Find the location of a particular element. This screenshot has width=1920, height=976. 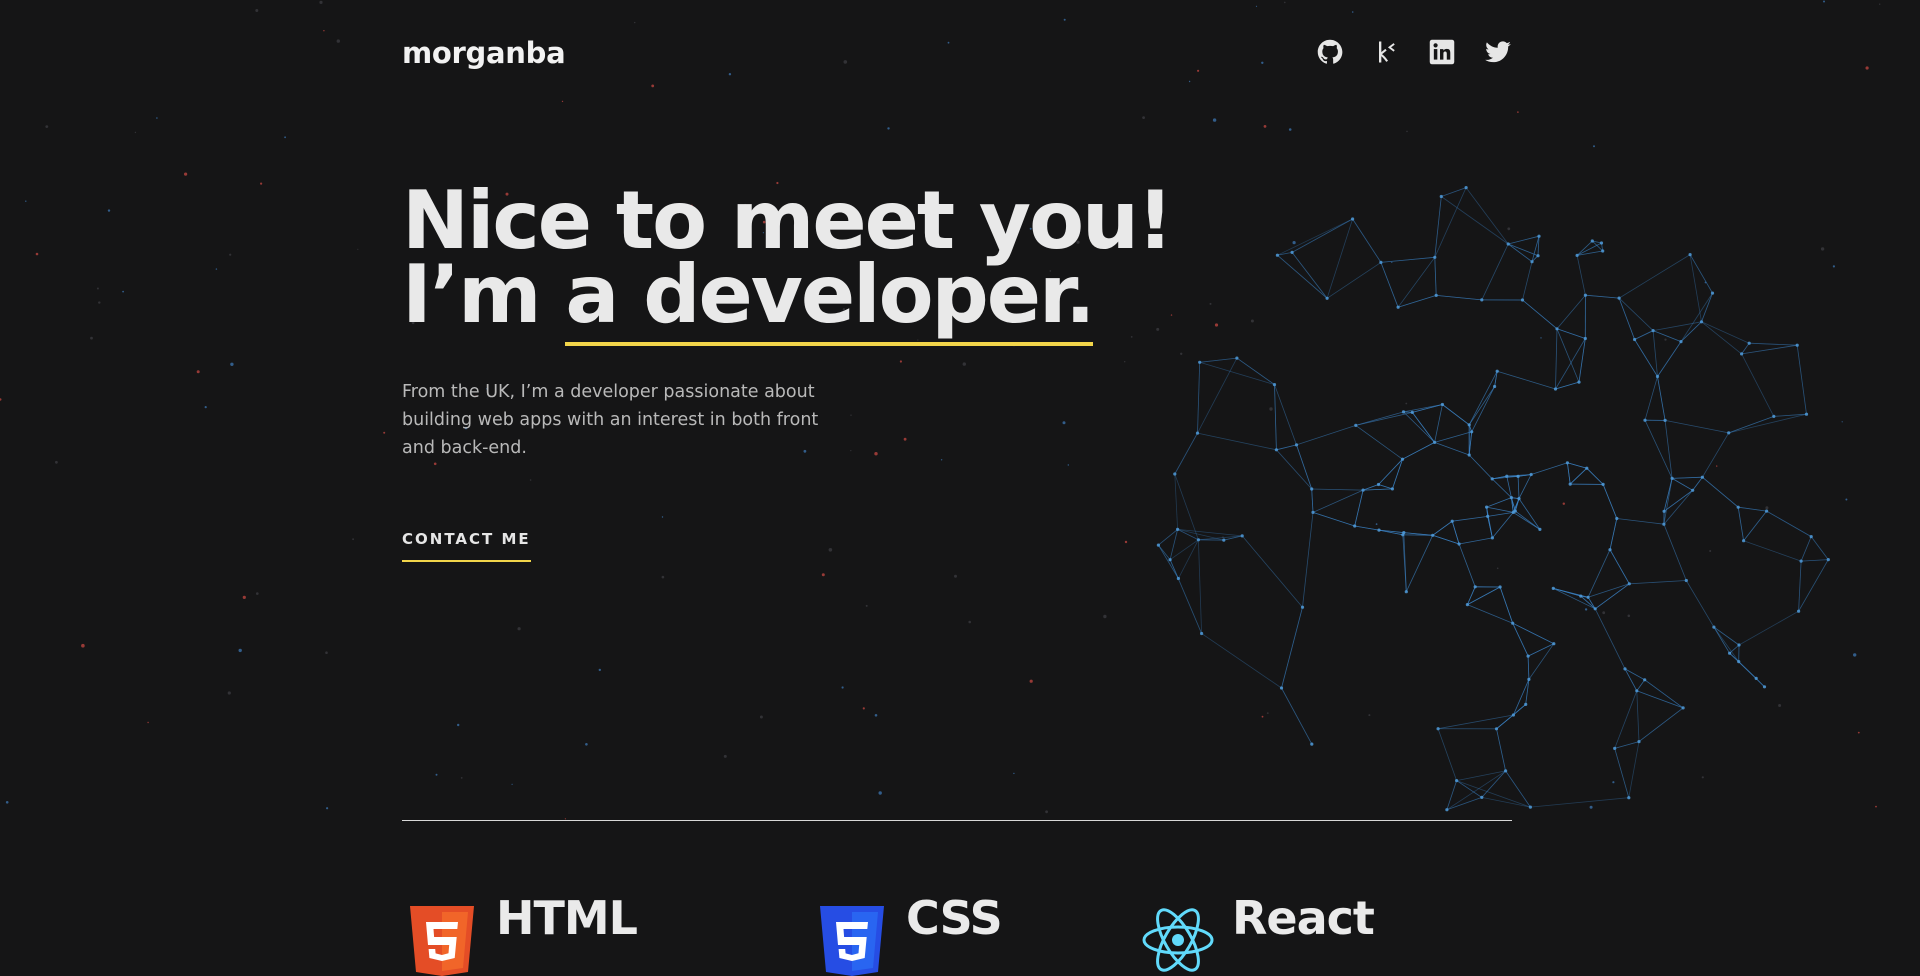

kaggle-icon is located at coordinates (1386, 52).